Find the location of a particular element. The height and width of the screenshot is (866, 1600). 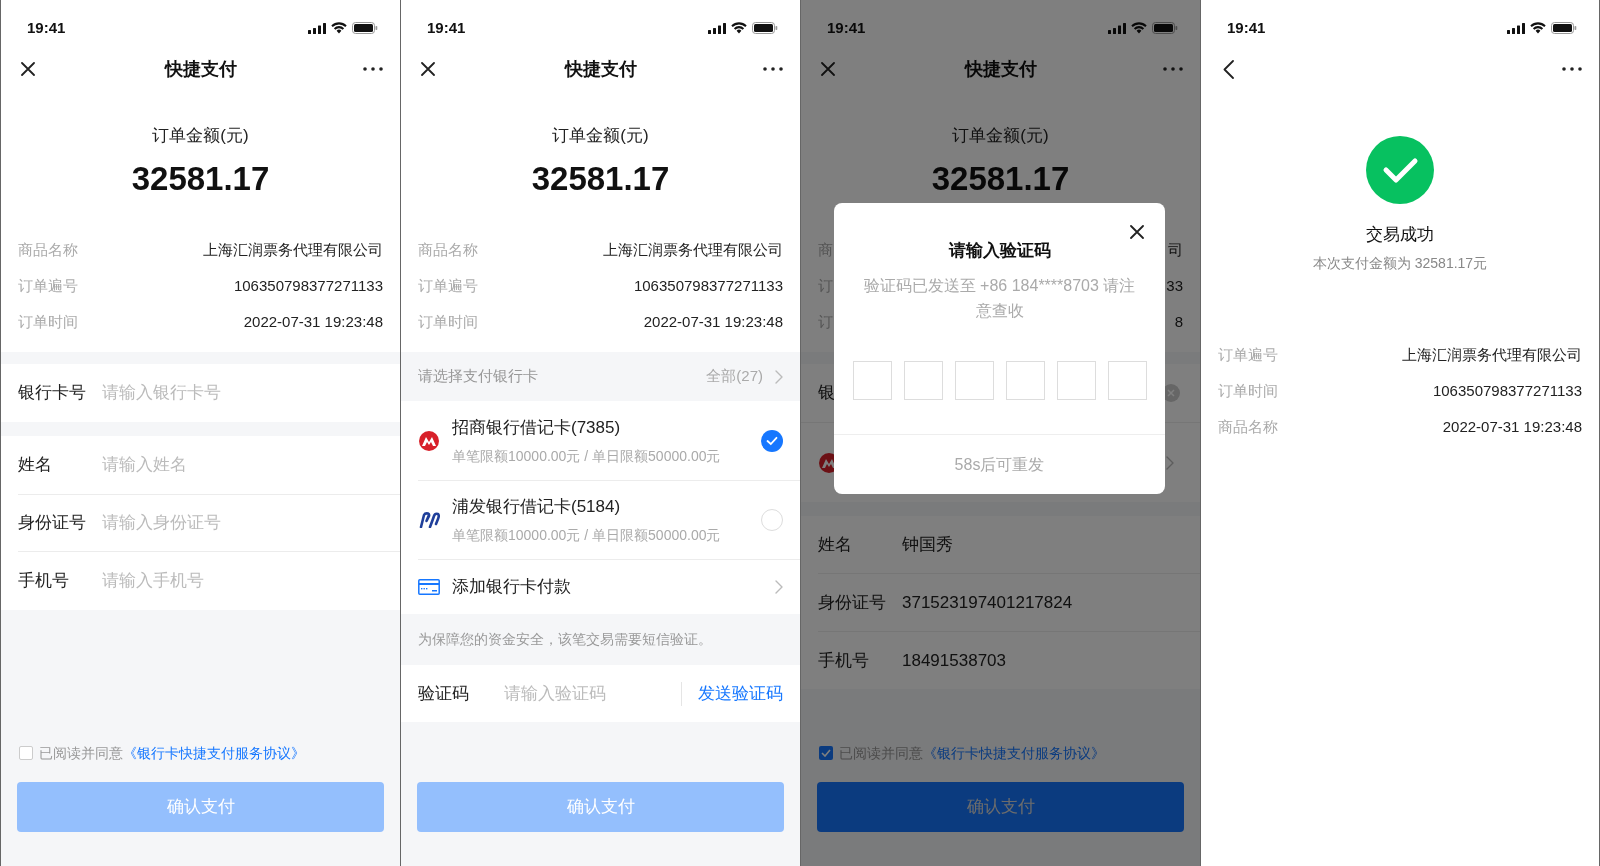

all-cards-link: 全部(27) is located at coordinates (744, 376).